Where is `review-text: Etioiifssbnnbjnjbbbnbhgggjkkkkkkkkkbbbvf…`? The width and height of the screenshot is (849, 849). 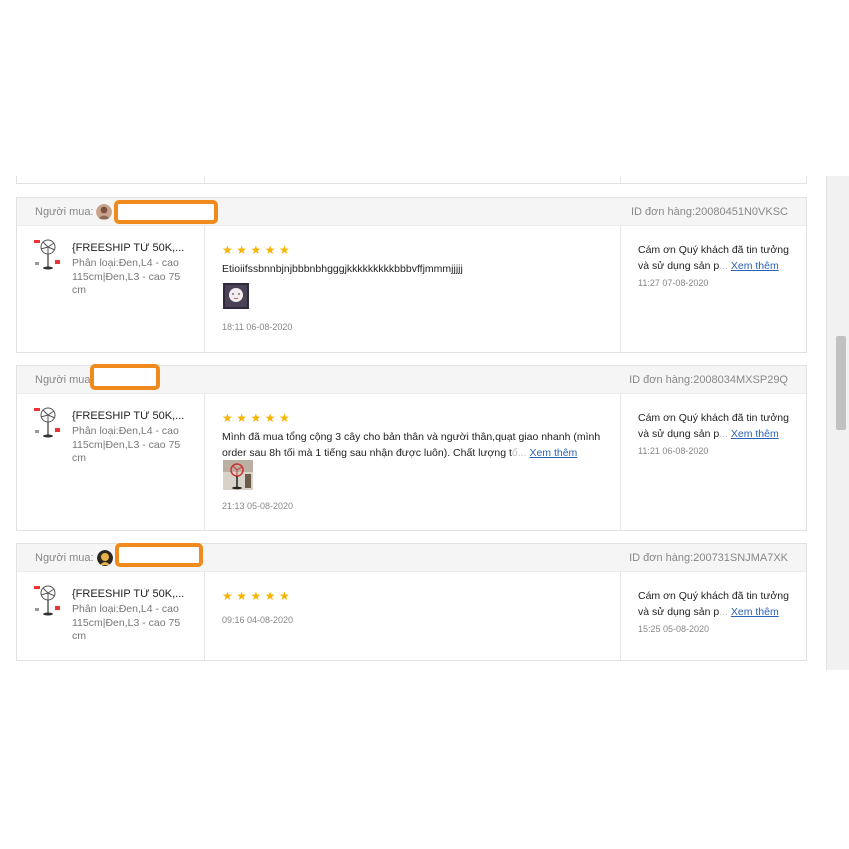
review-text: Etioiifssbnnbjnjbbbnbhgggjkkkkkkkkkbbbvf… is located at coordinates (417, 269).